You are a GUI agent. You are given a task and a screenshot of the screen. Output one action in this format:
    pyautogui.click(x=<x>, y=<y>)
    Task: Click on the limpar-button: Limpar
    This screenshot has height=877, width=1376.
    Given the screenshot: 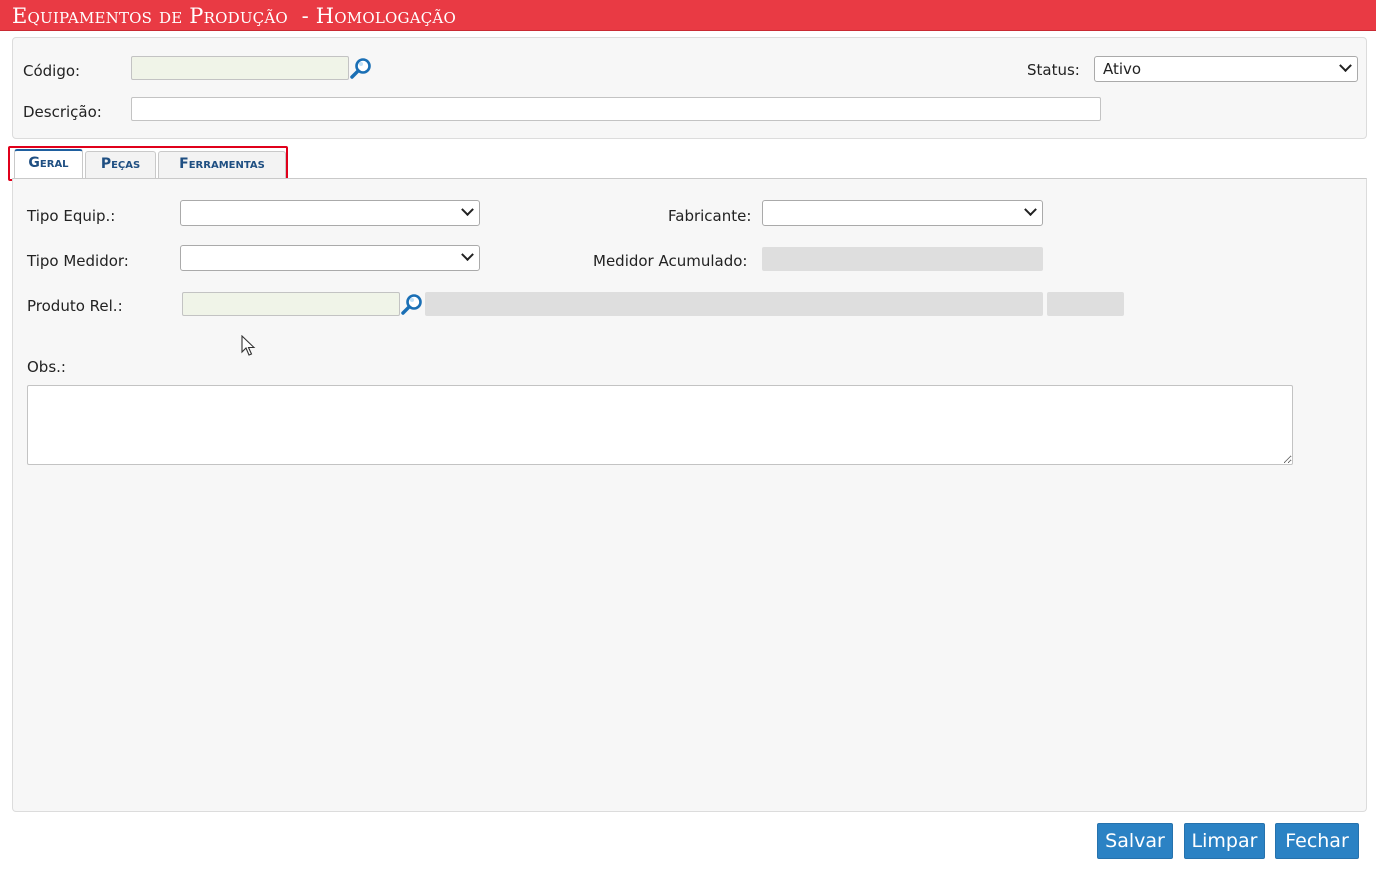 What is the action you would take?
    pyautogui.click(x=1224, y=841)
    